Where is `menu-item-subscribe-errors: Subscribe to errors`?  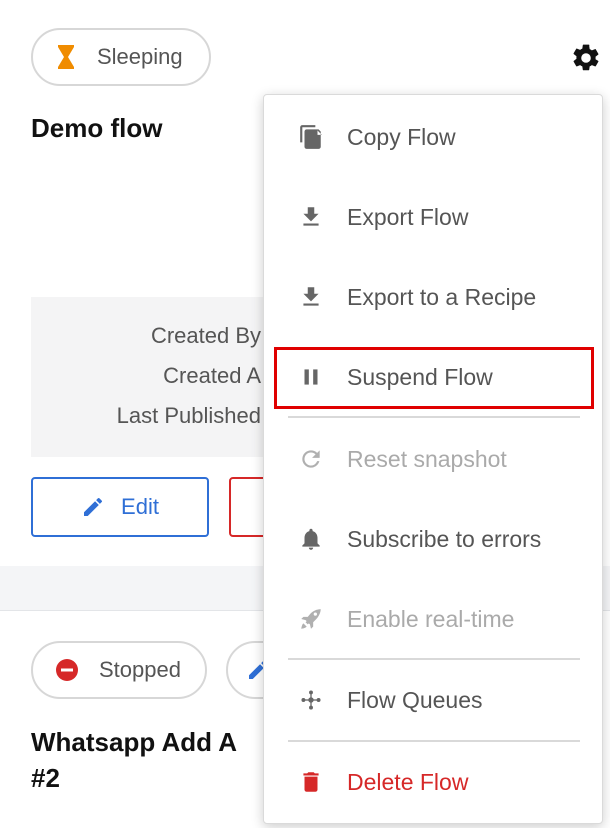
menu-item-subscribe-errors: Subscribe to errors is located at coordinates (434, 539).